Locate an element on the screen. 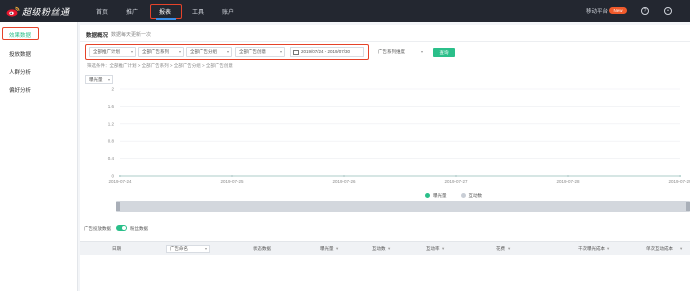 Image resolution: width=690 pixels, height=291 pixels. page-subtitle: 数据每天更新一次 is located at coordinates (131, 35).